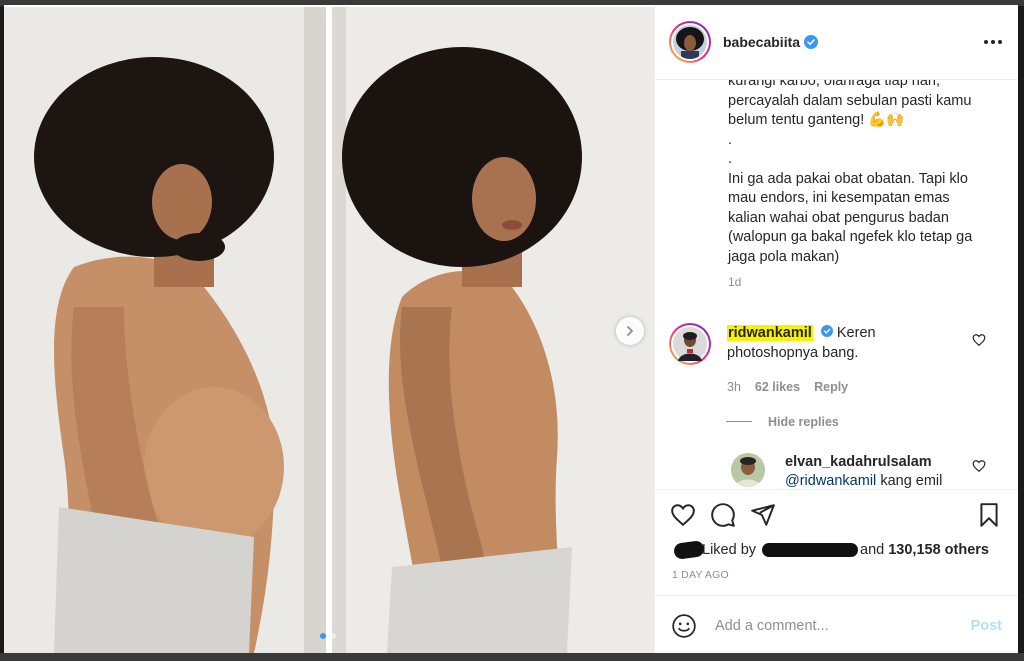 The width and height of the screenshot is (1024, 661). What do you see at coordinates (734, 387) in the screenshot?
I see `comment-time: 3h` at bounding box center [734, 387].